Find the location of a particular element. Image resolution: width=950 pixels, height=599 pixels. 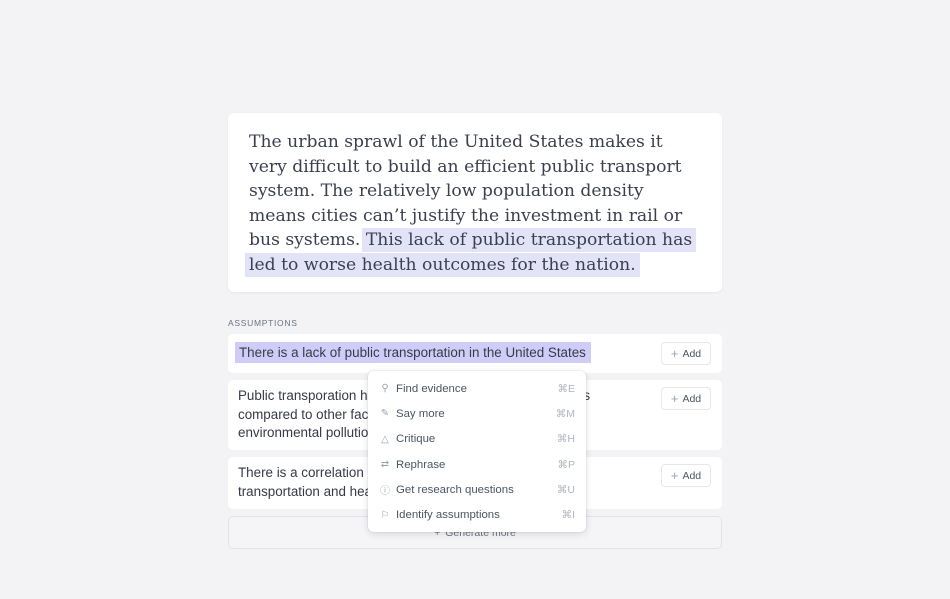

search-icon: ⚲ is located at coordinates (385, 389).